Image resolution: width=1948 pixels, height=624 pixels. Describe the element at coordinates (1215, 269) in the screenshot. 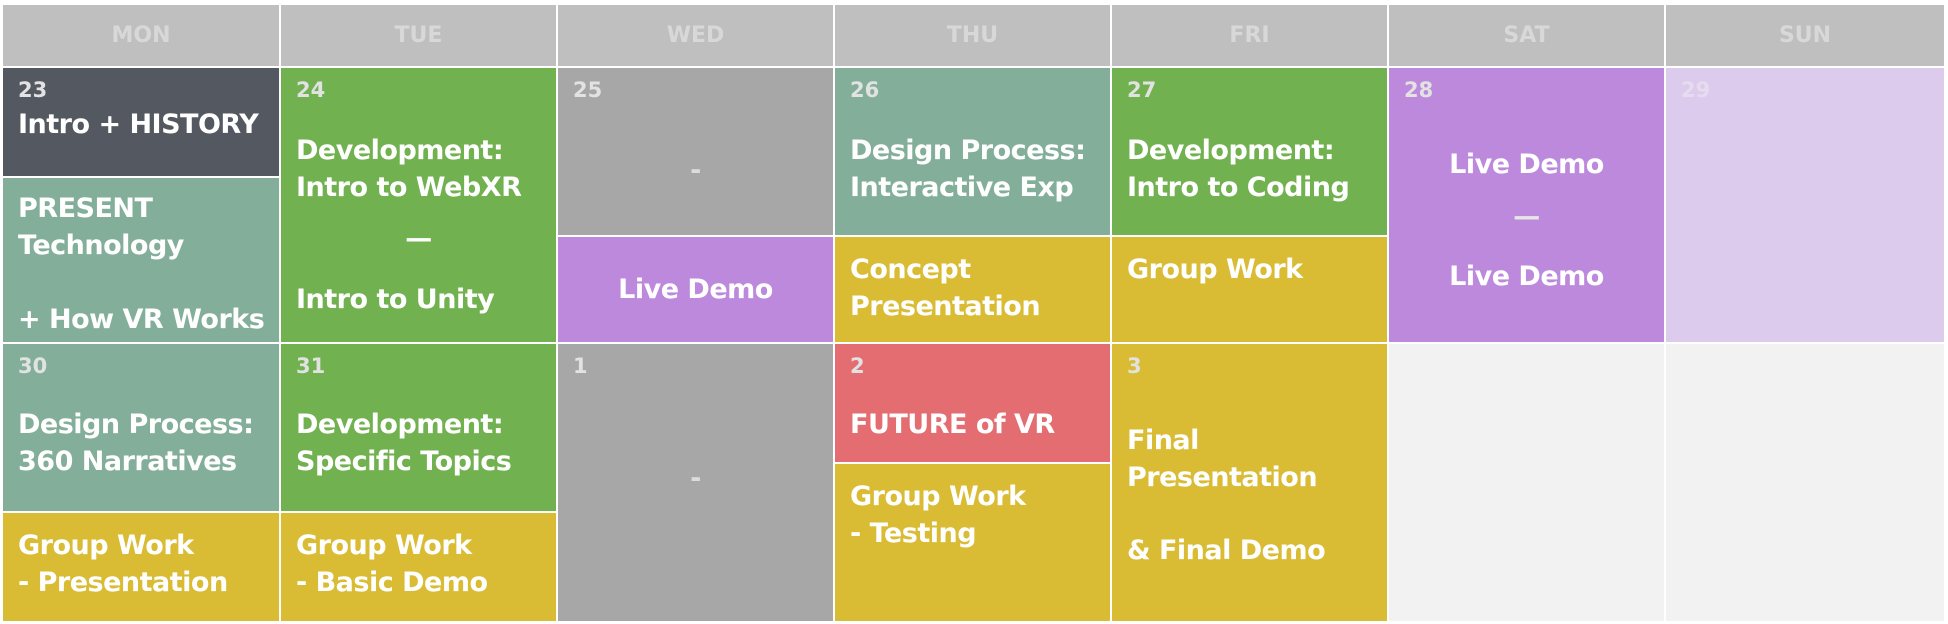

I see `event-title: Group Work` at that location.